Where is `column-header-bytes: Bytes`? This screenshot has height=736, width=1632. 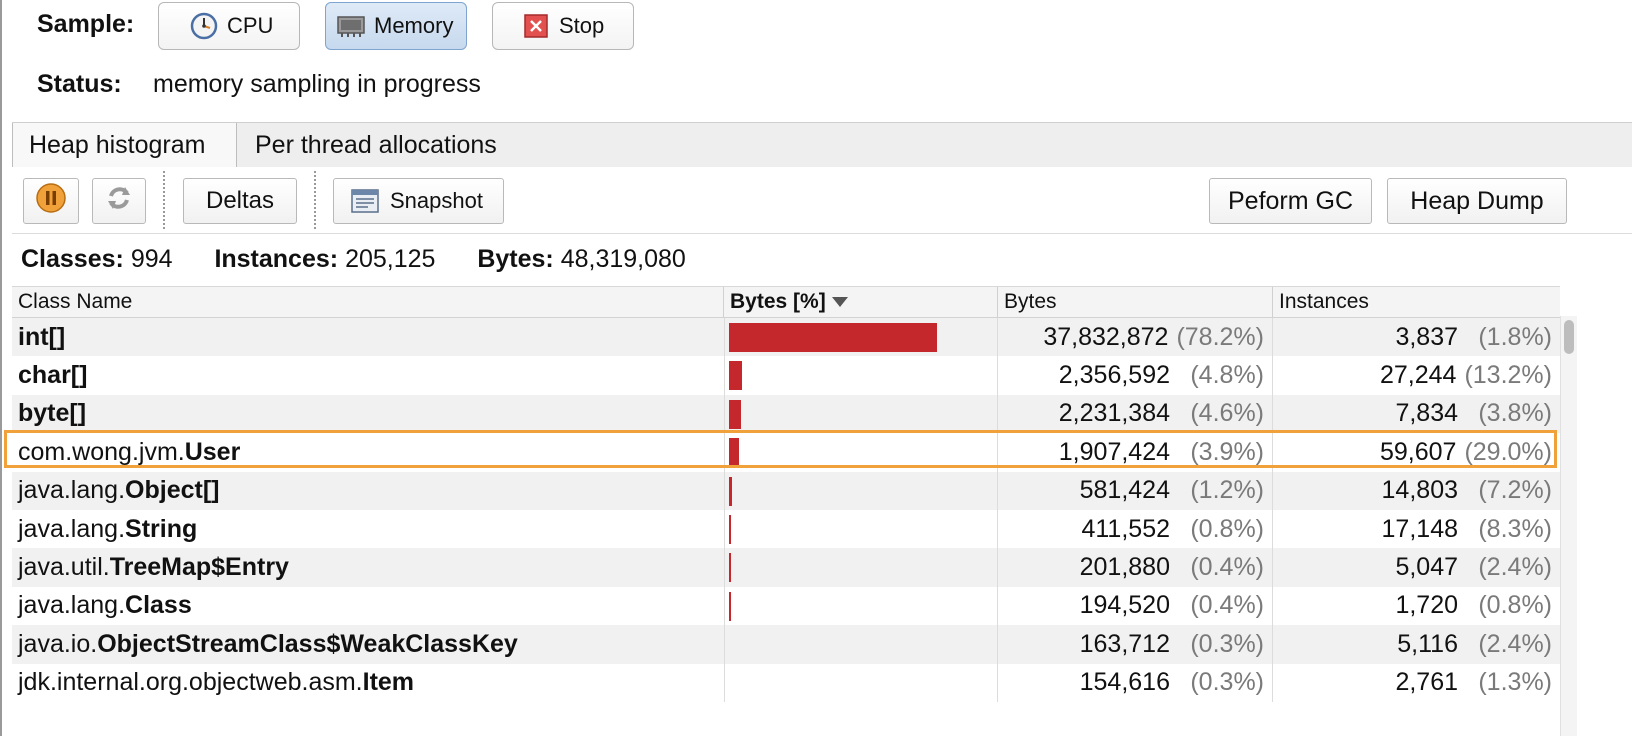
column-header-bytes: Bytes is located at coordinates (1135, 302).